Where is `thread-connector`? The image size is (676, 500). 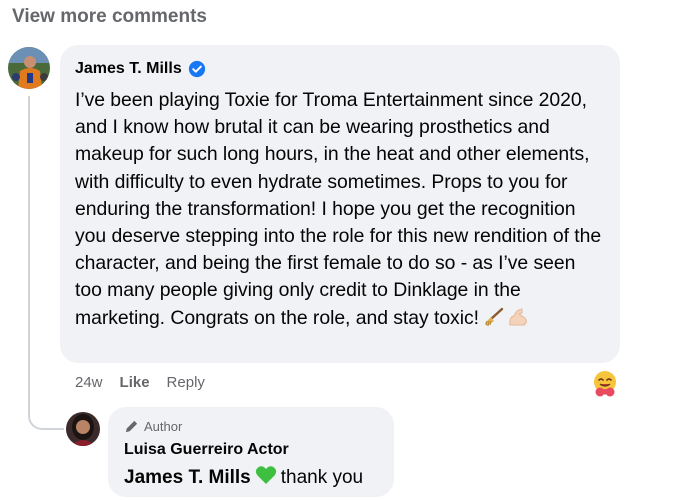
thread-connector is located at coordinates (46, 263).